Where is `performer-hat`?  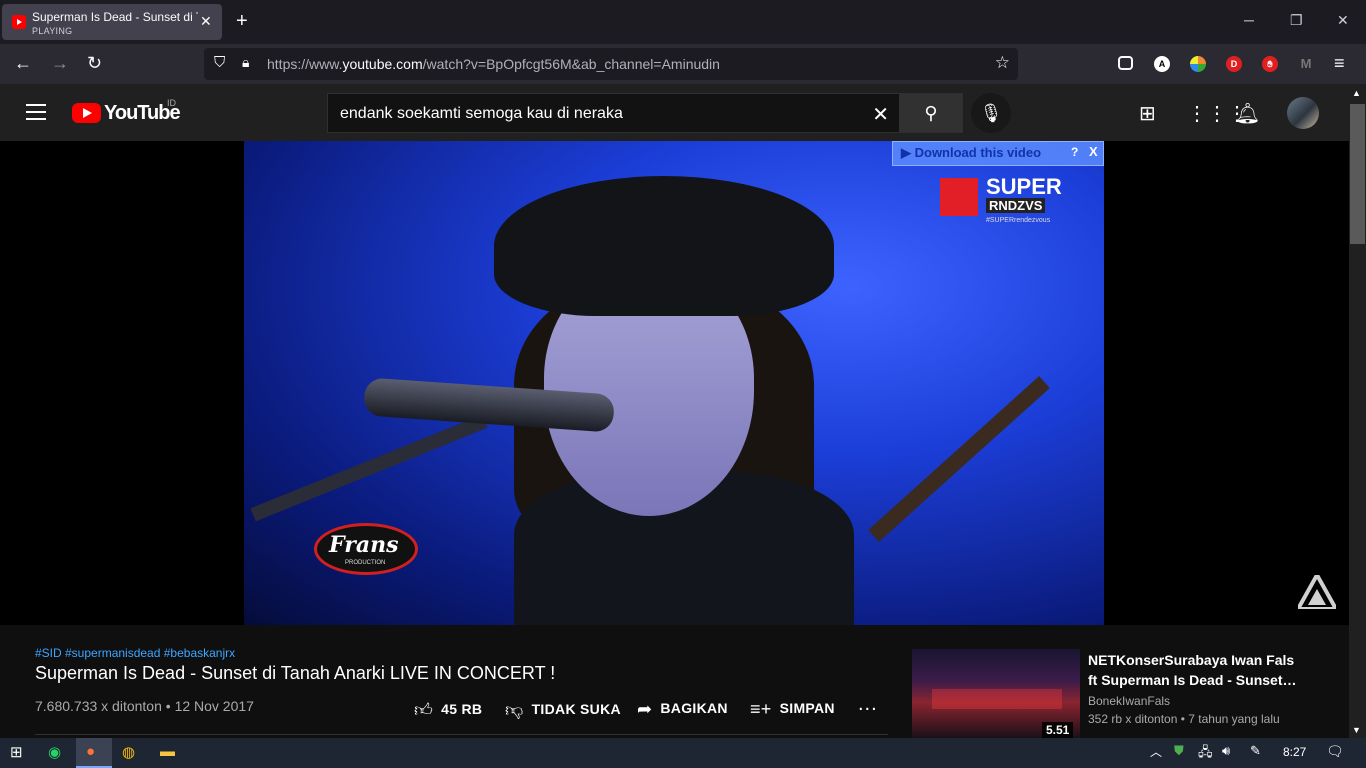 performer-hat is located at coordinates (664, 246).